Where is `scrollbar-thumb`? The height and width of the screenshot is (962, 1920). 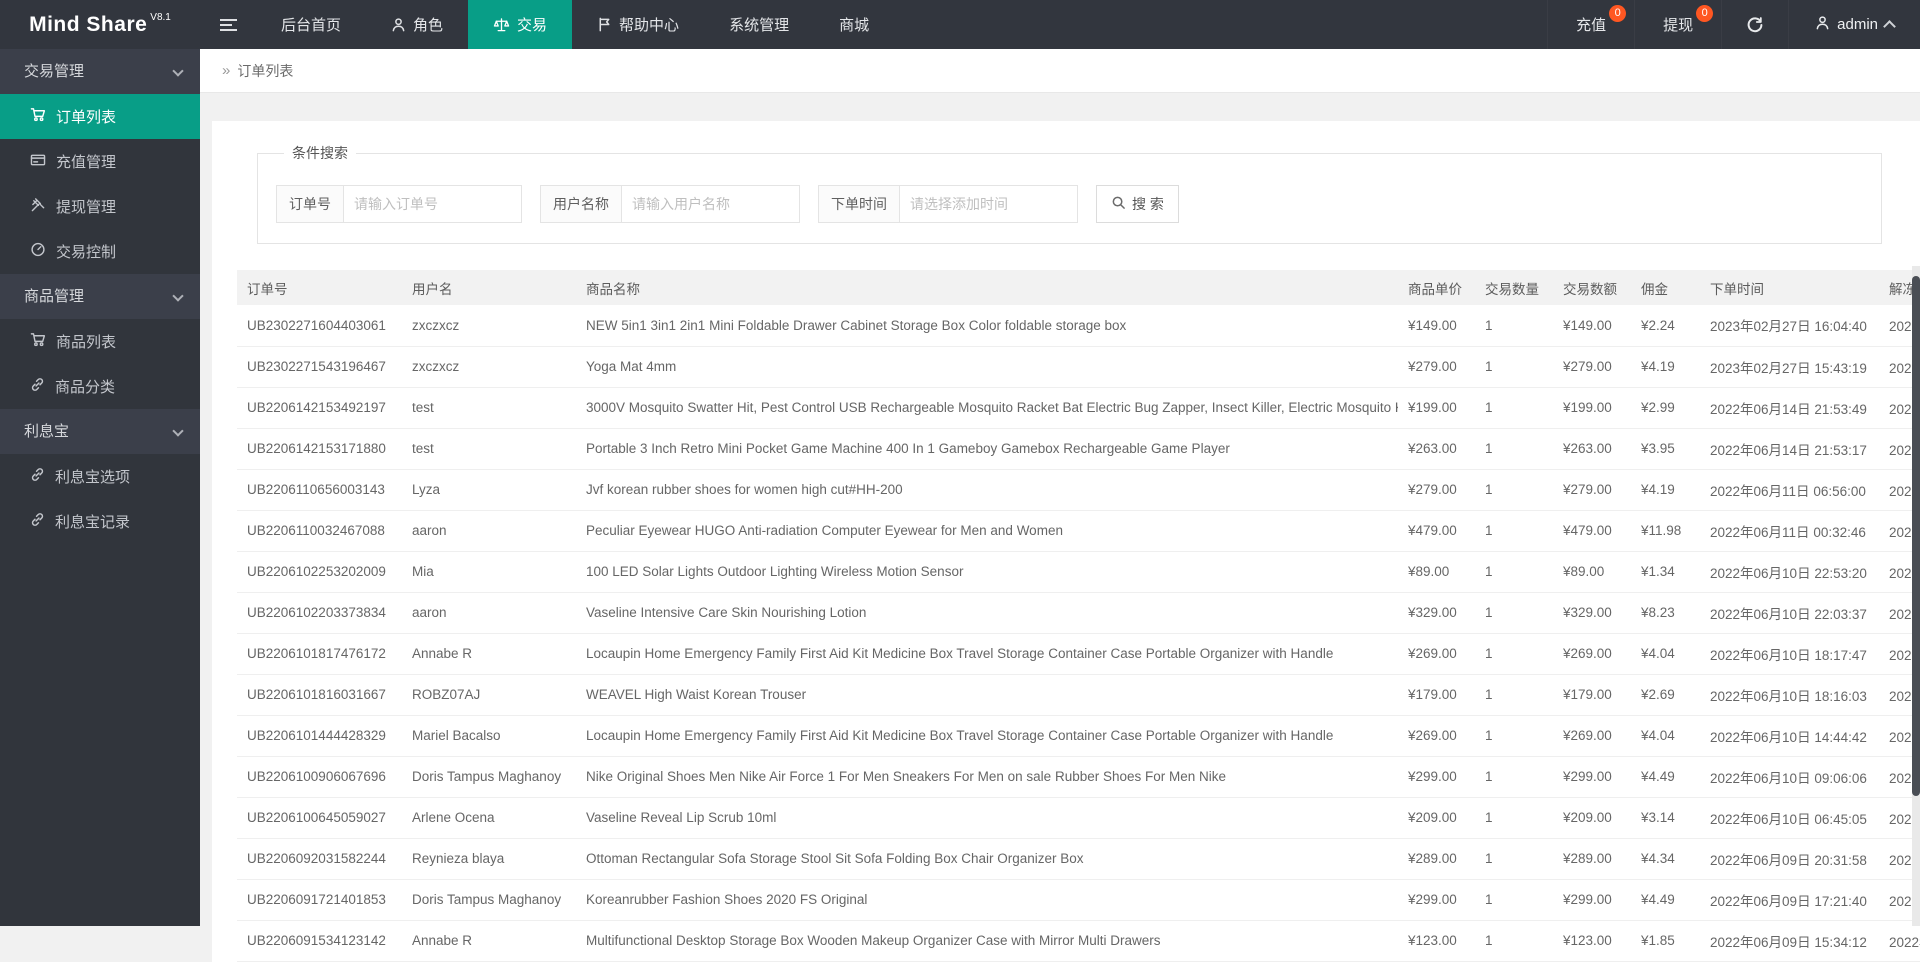
scrollbar-thumb is located at coordinates (1916, 536).